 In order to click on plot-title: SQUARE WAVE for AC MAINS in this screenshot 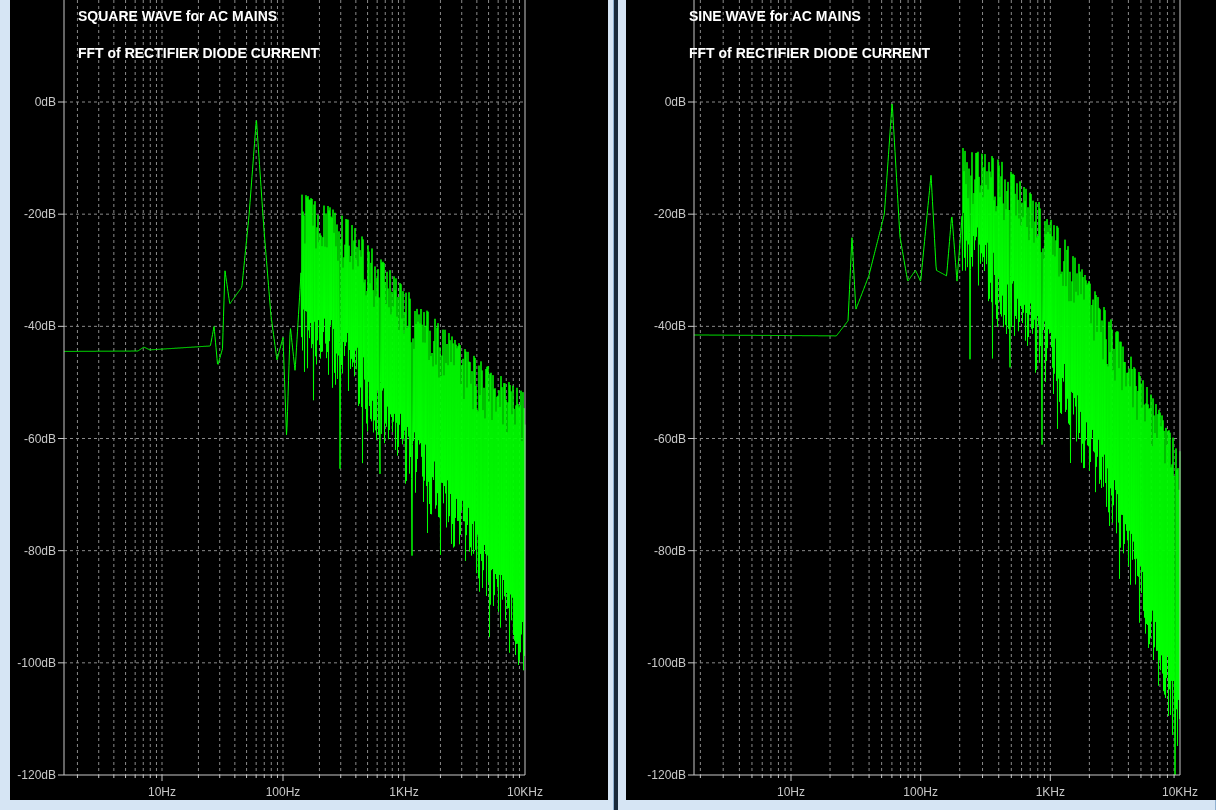, I will do `click(178, 16)`.